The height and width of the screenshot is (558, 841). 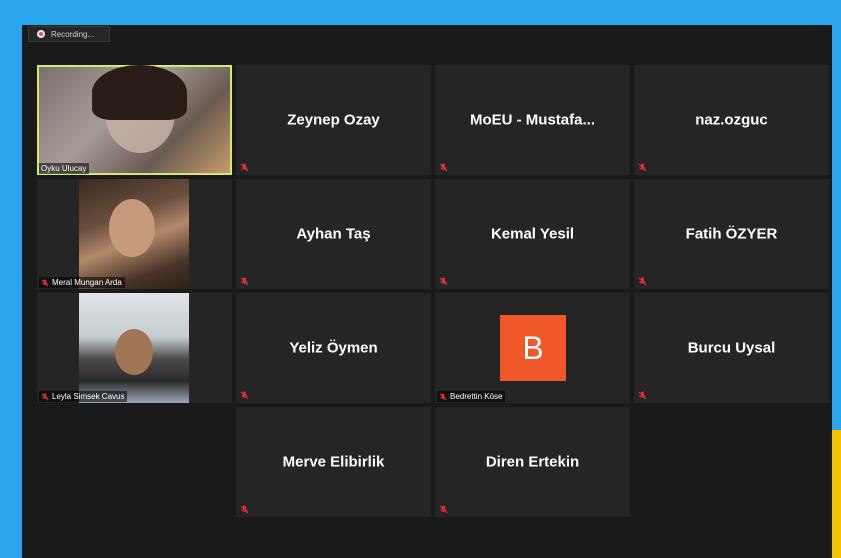 I want to click on participant-tile-naz: naz.ozguc, so click(x=731, y=120).